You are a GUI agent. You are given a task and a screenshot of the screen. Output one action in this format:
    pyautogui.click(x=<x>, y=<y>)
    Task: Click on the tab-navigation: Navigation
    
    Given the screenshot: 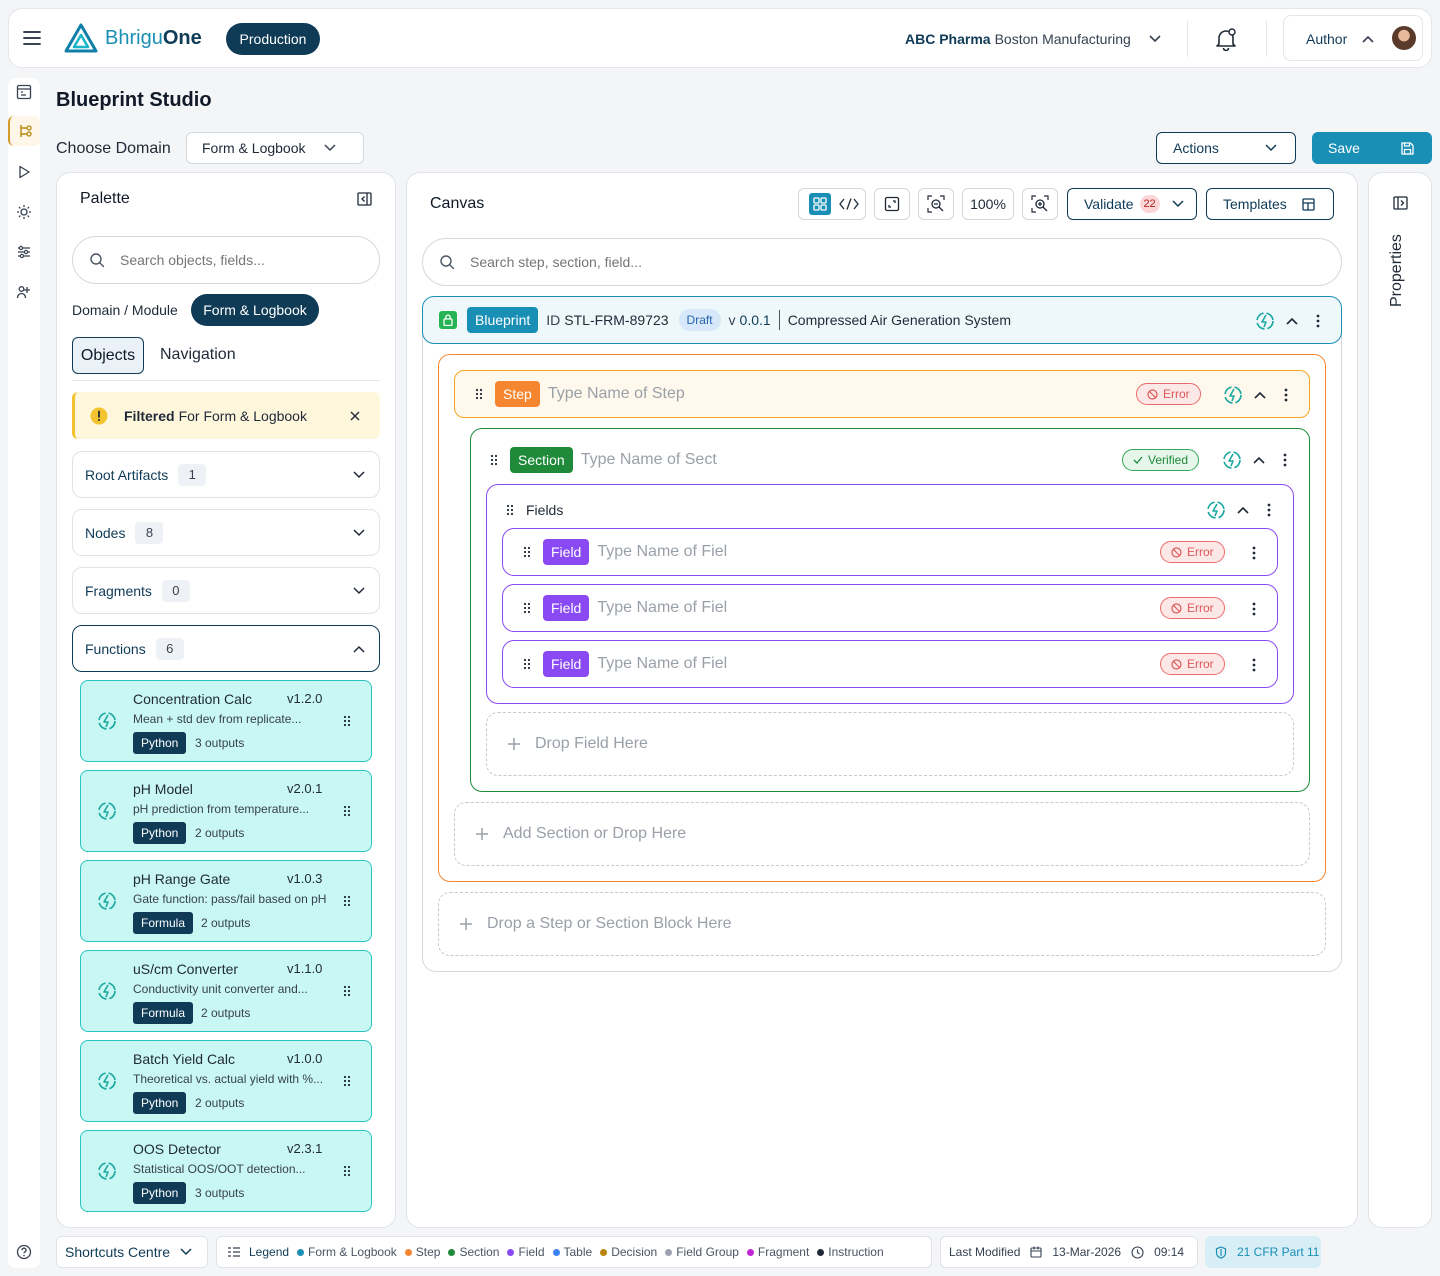 What is the action you would take?
    pyautogui.click(x=198, y=355)
    